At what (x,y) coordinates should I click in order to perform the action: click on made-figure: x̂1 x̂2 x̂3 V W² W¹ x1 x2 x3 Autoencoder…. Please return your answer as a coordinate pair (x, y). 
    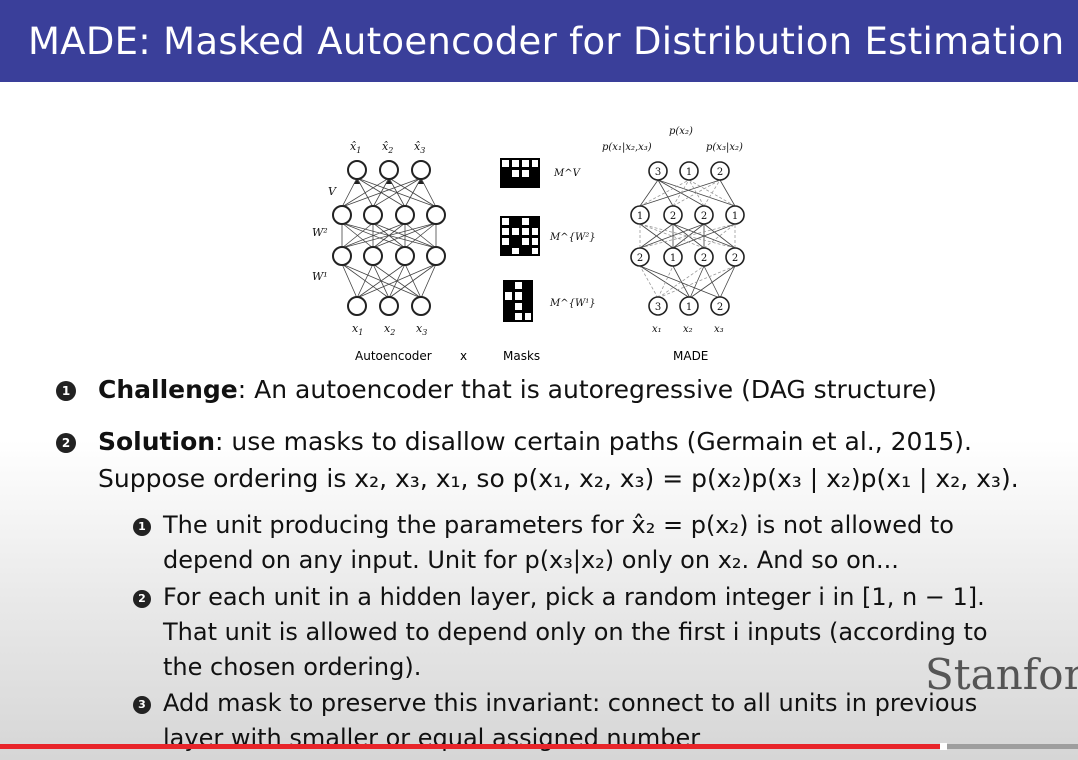
    Looking at the image, I should click on (528, 244).